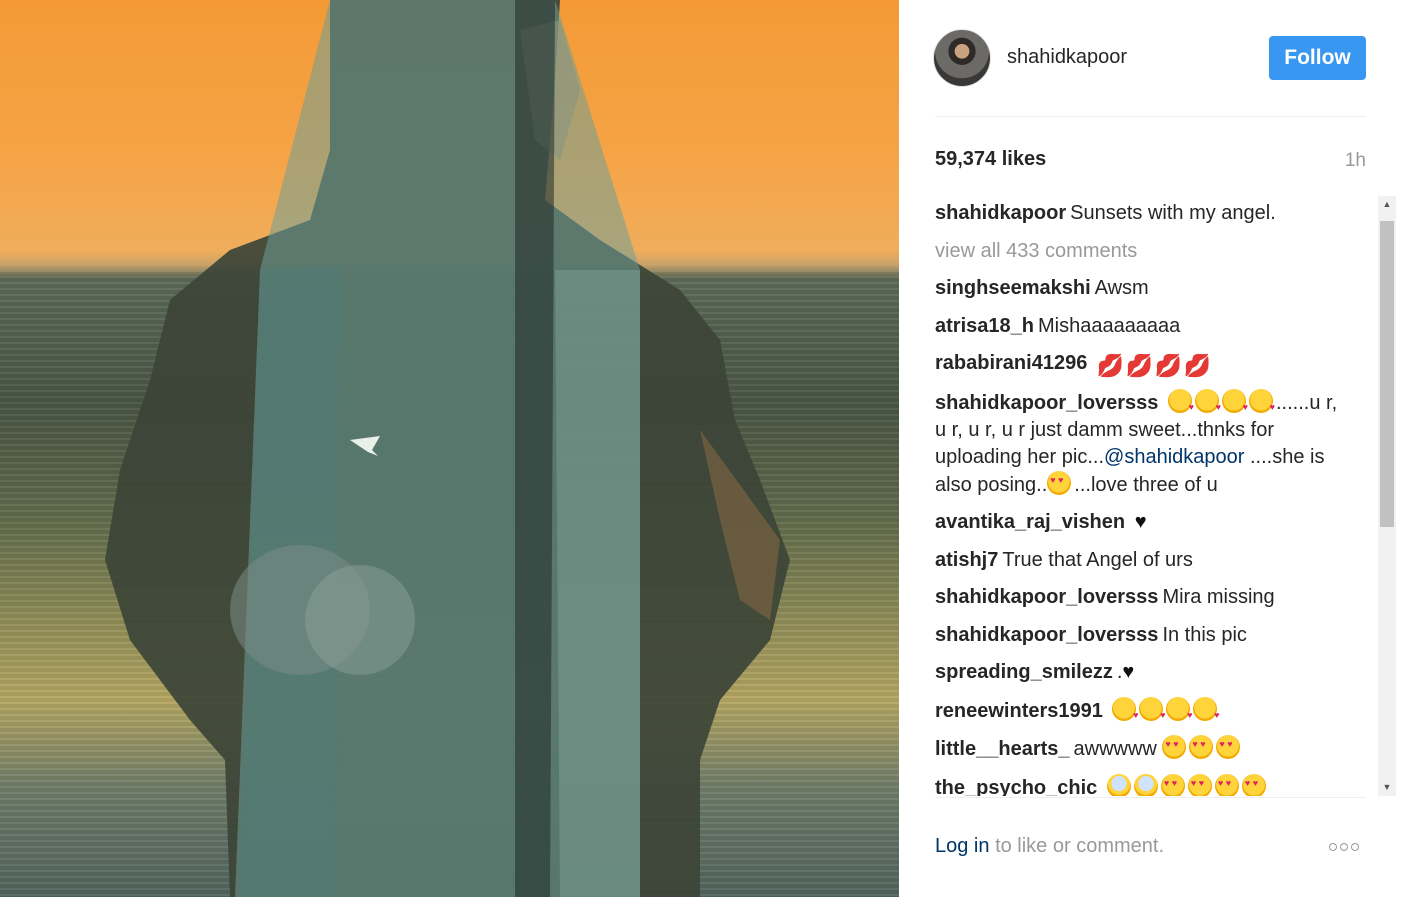 This screenshot has height=897, width=1403. Describe the element at coordinates (984, 326) in the screenshot. I see `comment-username: atrisa18_h` at that location.